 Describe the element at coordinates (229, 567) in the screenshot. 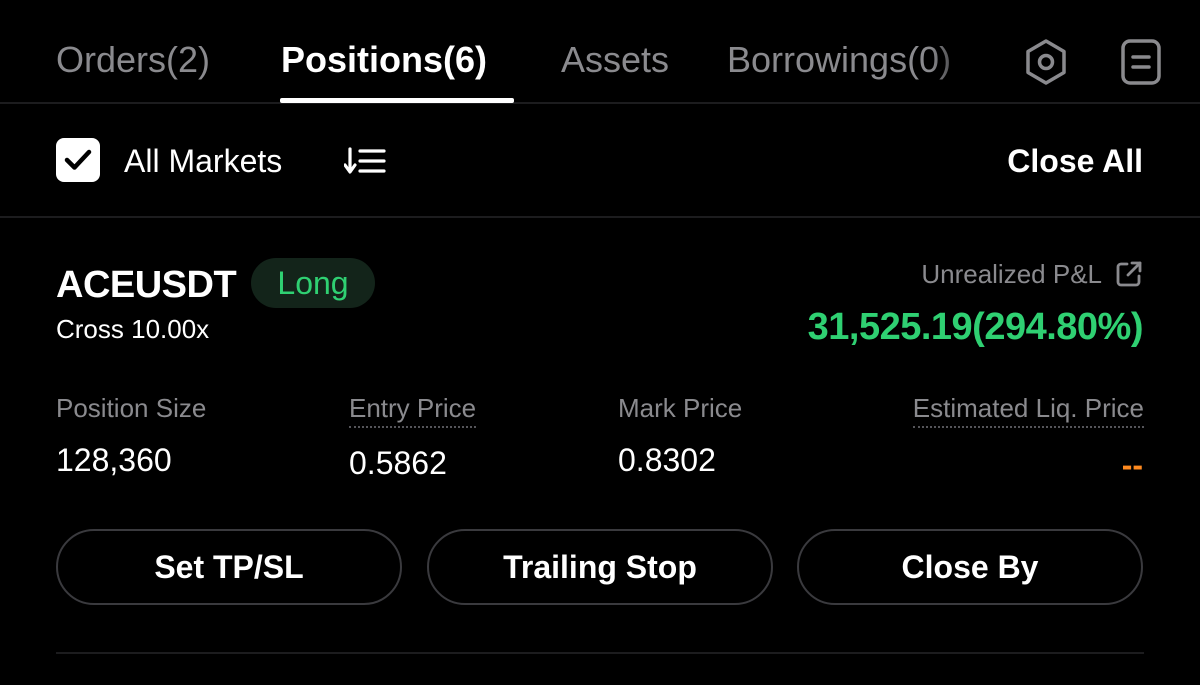

I see `set-tp-sl-button: Set TP/SL` at that location.